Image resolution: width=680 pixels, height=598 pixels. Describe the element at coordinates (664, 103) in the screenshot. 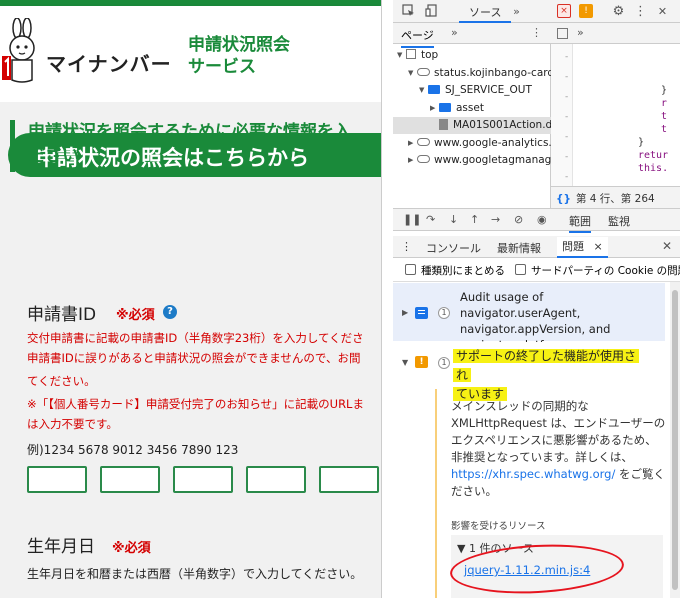

I see `code-line: r` at that location.